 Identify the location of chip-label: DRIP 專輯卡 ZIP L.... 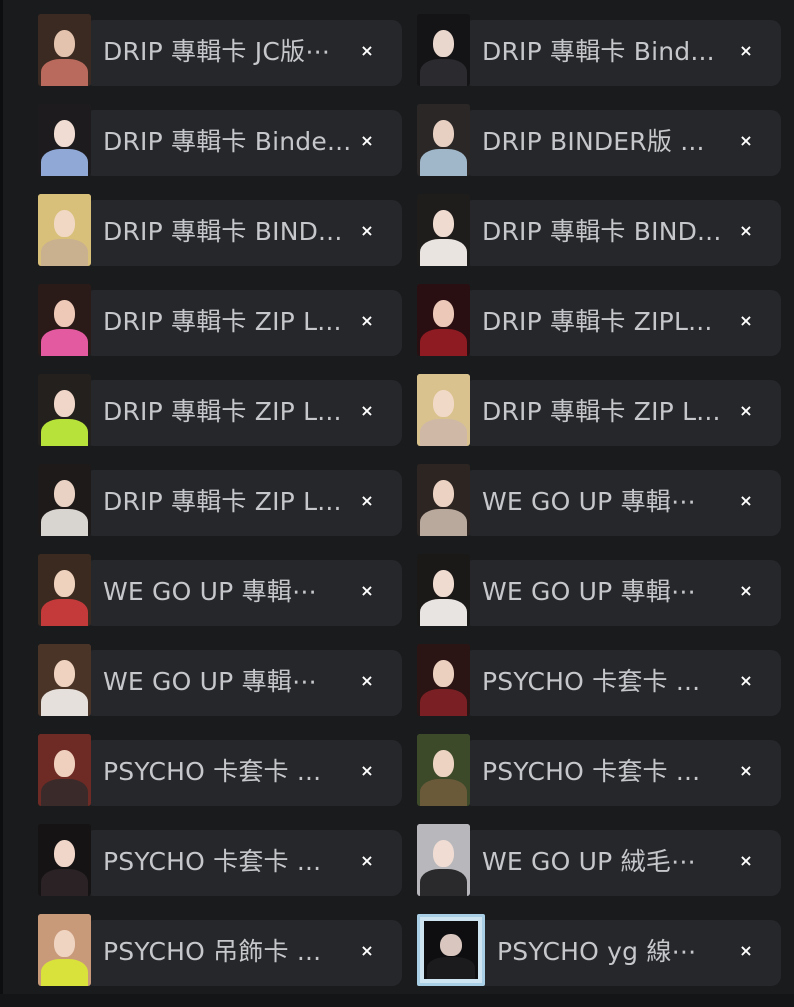
(222, 501).